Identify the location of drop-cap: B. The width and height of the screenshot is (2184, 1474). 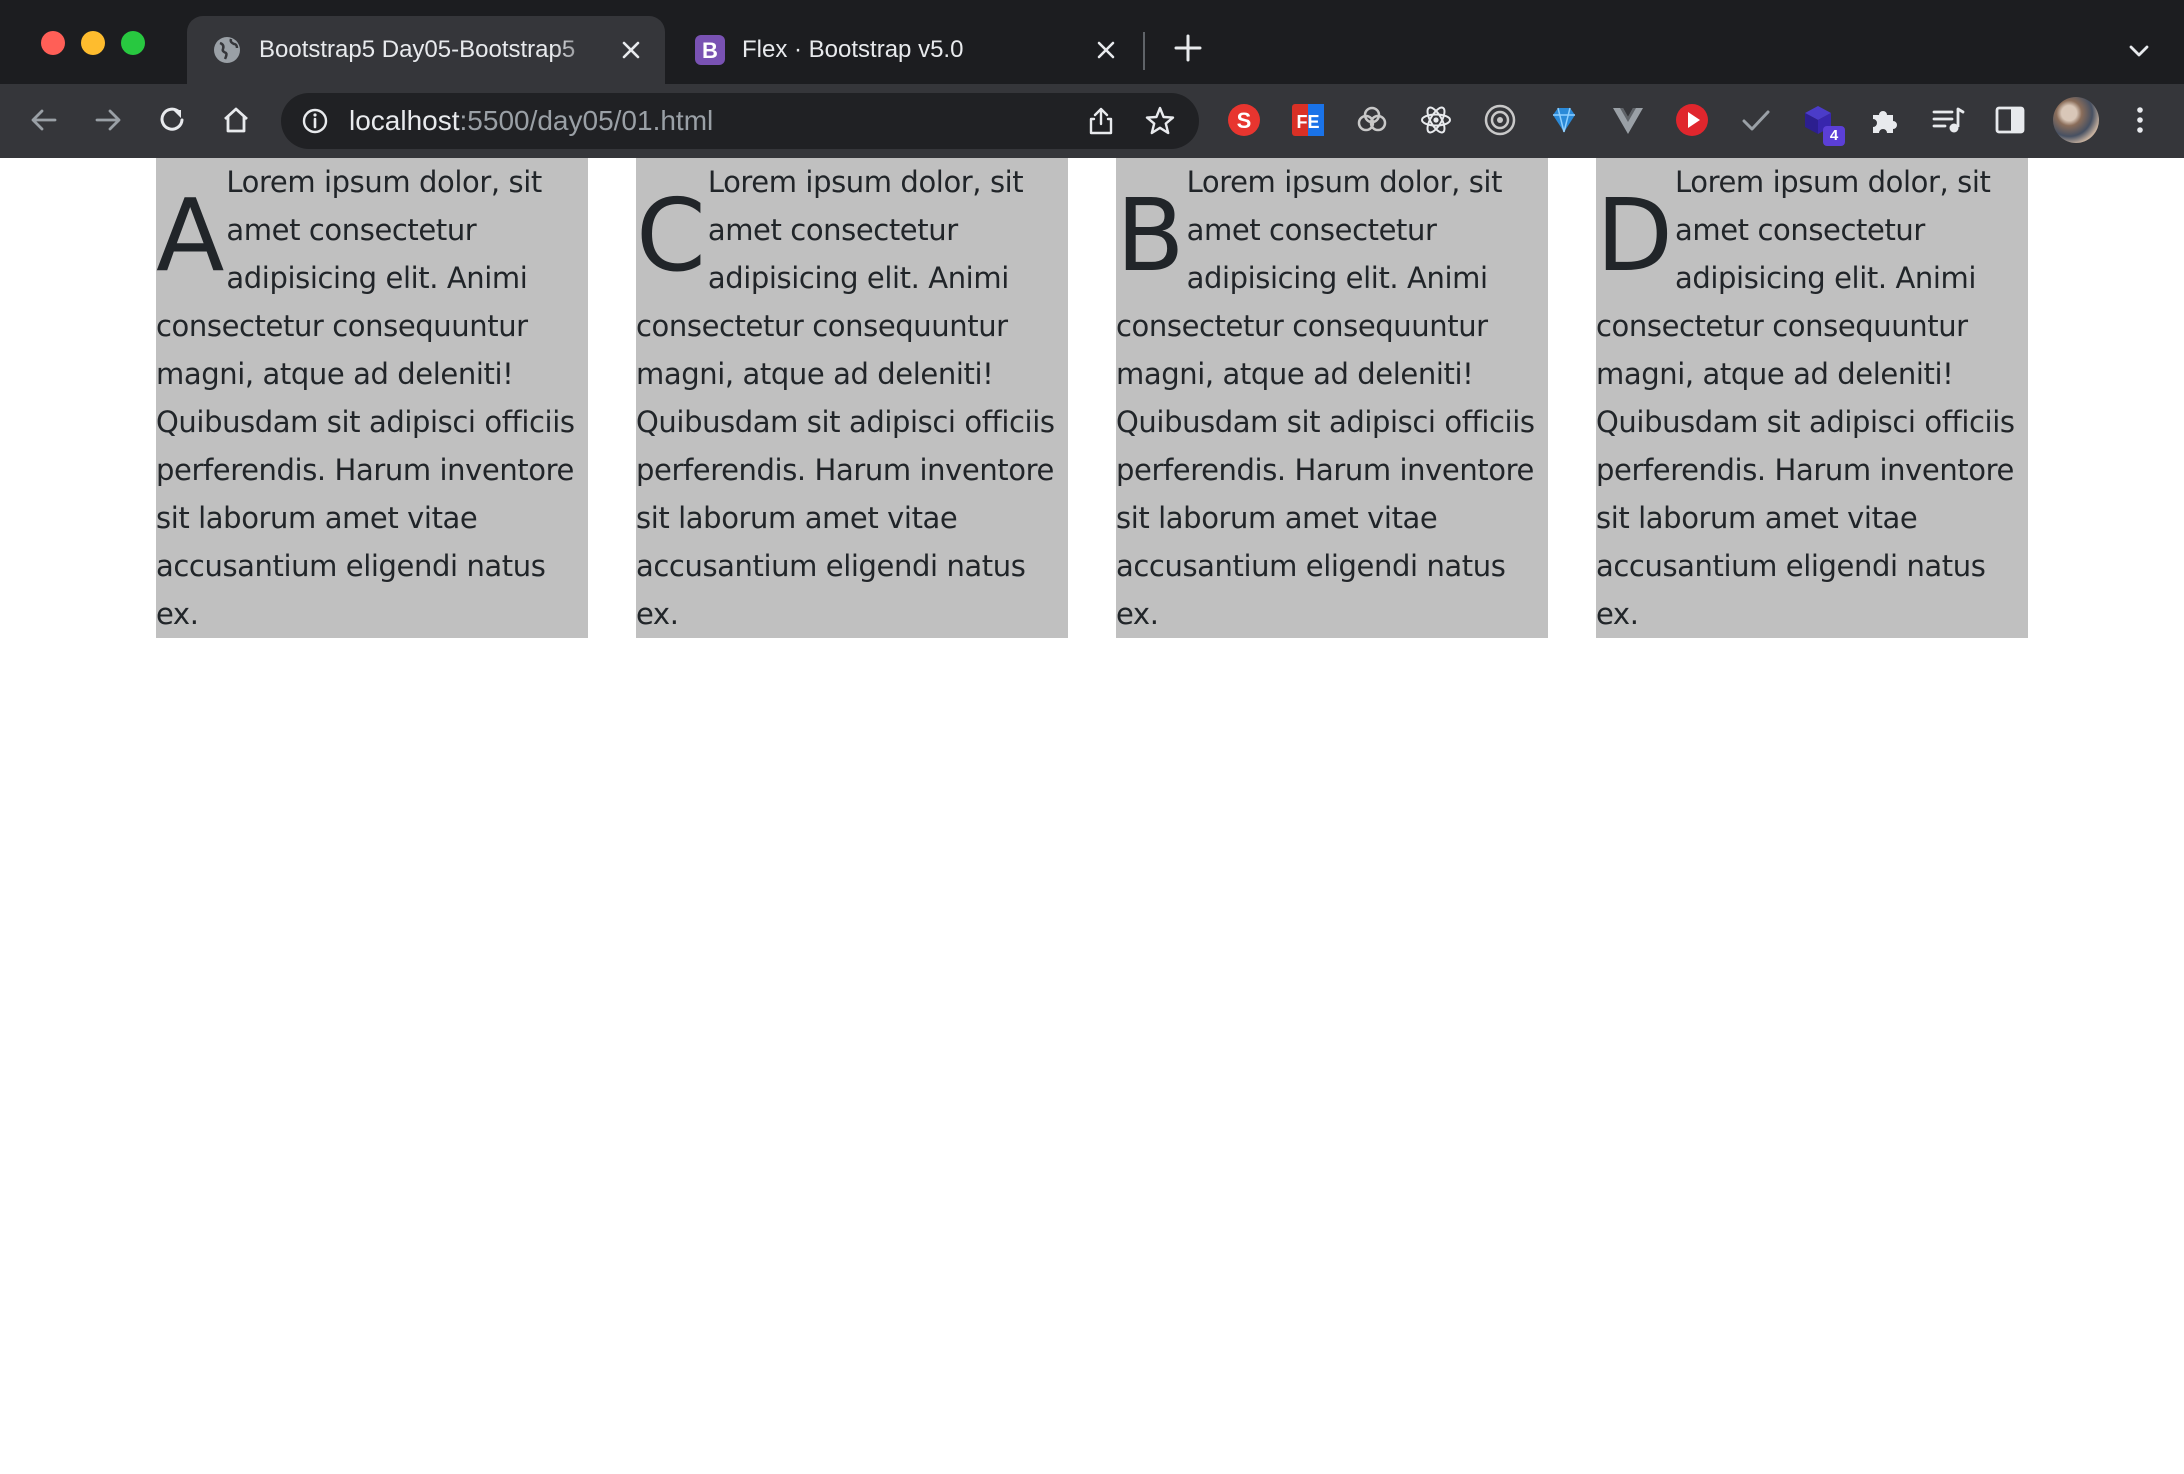
(1150, 235).